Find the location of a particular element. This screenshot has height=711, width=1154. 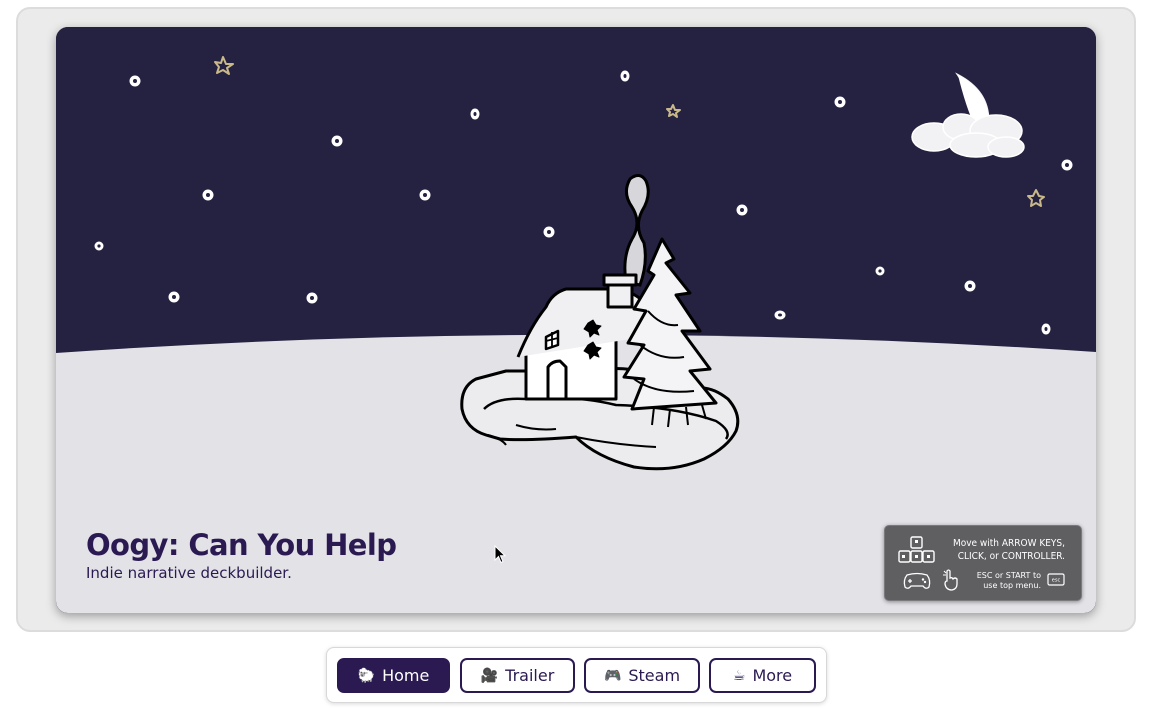

game-title: Oogy: Can You Help is located at coordinates (241, 545).